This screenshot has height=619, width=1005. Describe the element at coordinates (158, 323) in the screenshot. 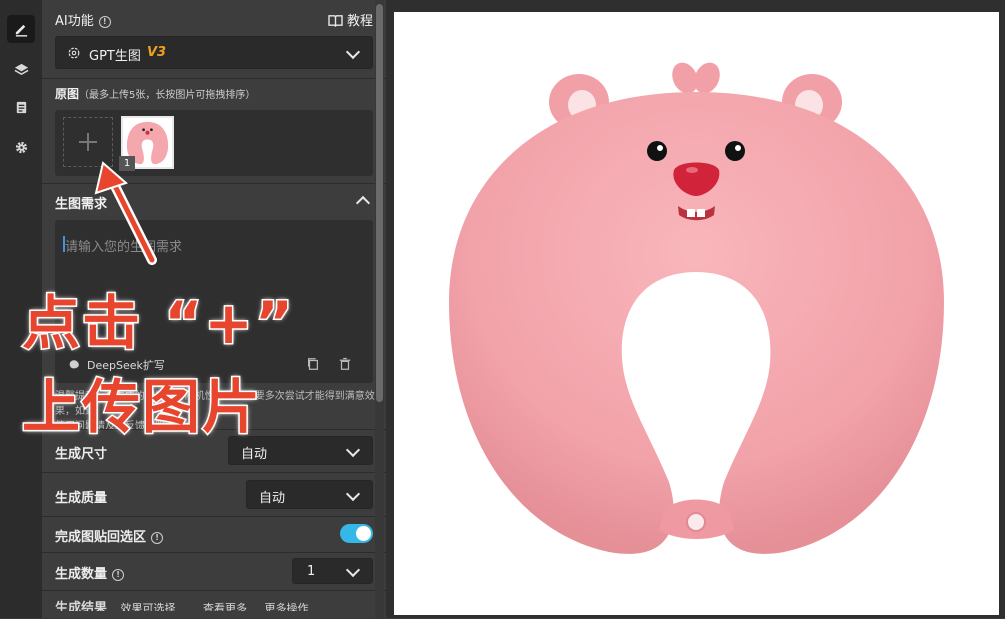

I see `annotation-line-1: 点击 “+”` at that location.